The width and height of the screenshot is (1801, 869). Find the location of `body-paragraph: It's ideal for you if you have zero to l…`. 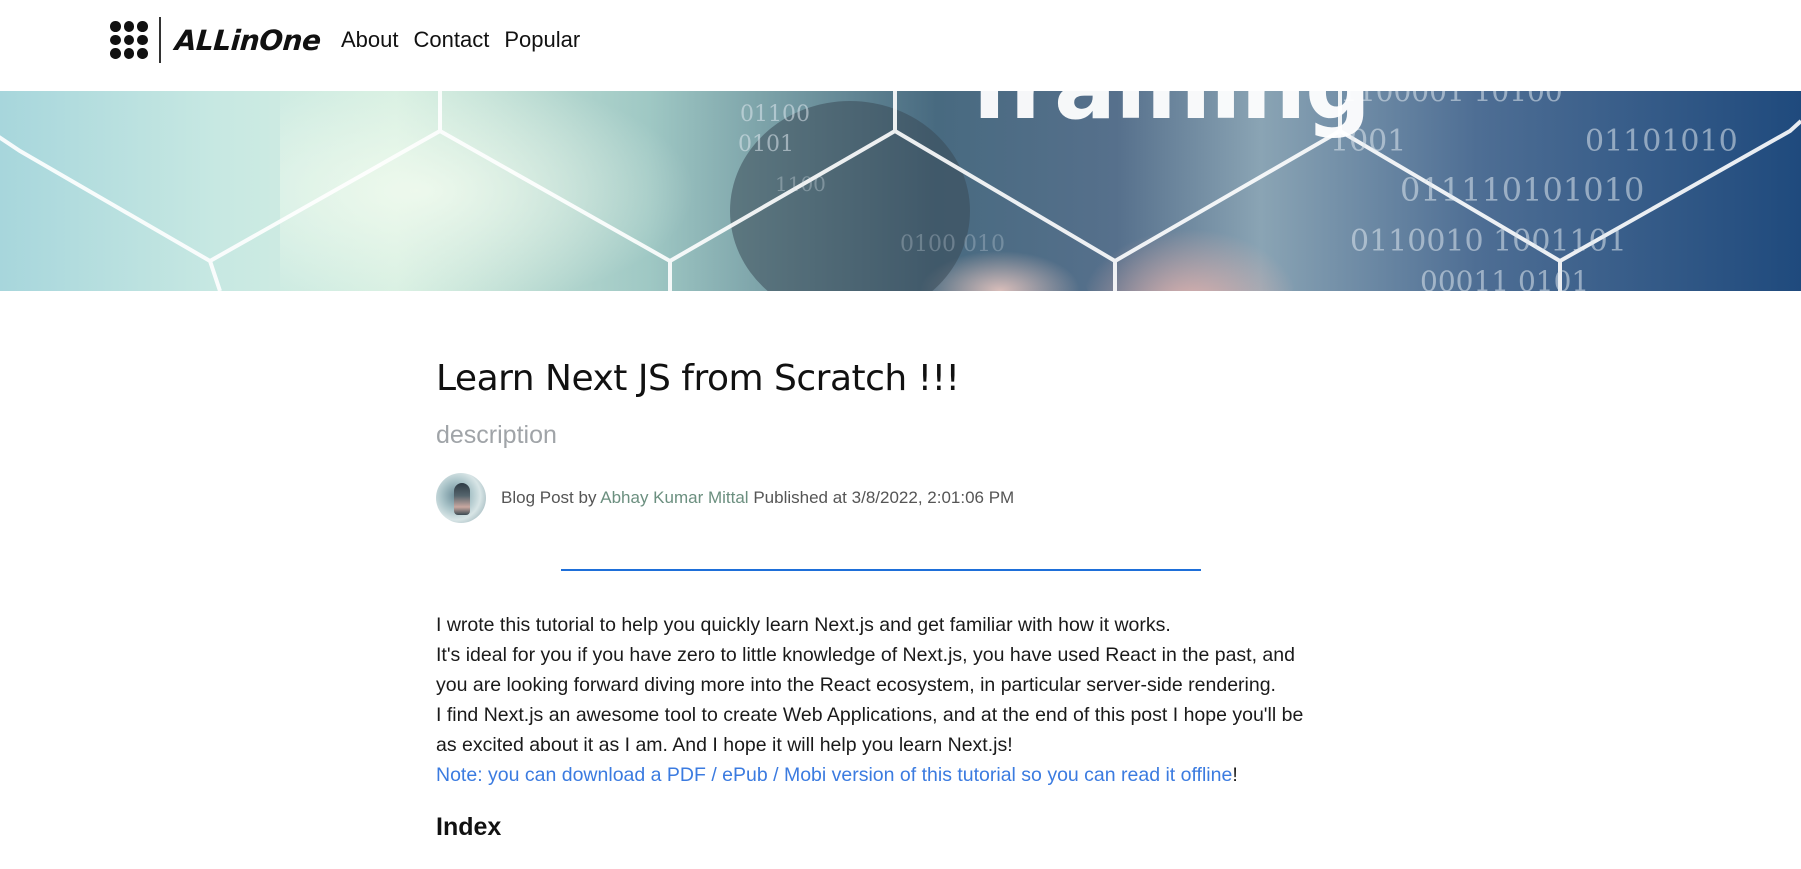

body-paragraph: It's ideal for you if you have zero to l… is located at coordinates (865, 670).